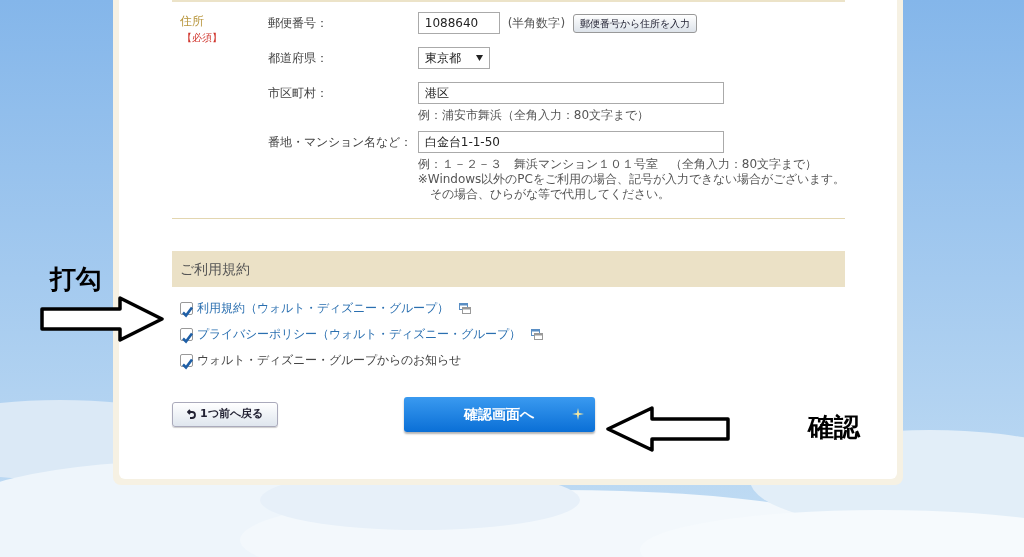  Describe the element at coordinates (631, 179) in the screenshot. I see `hint-text: 例：１－２－３ 舞浜マンション１０１号室 （全角入力：80文字まで） ※Windows以外のPCをご利用の場合、記号が入力できない場合がございます。 その場合、ひらがな等で代用してください。` at that location.